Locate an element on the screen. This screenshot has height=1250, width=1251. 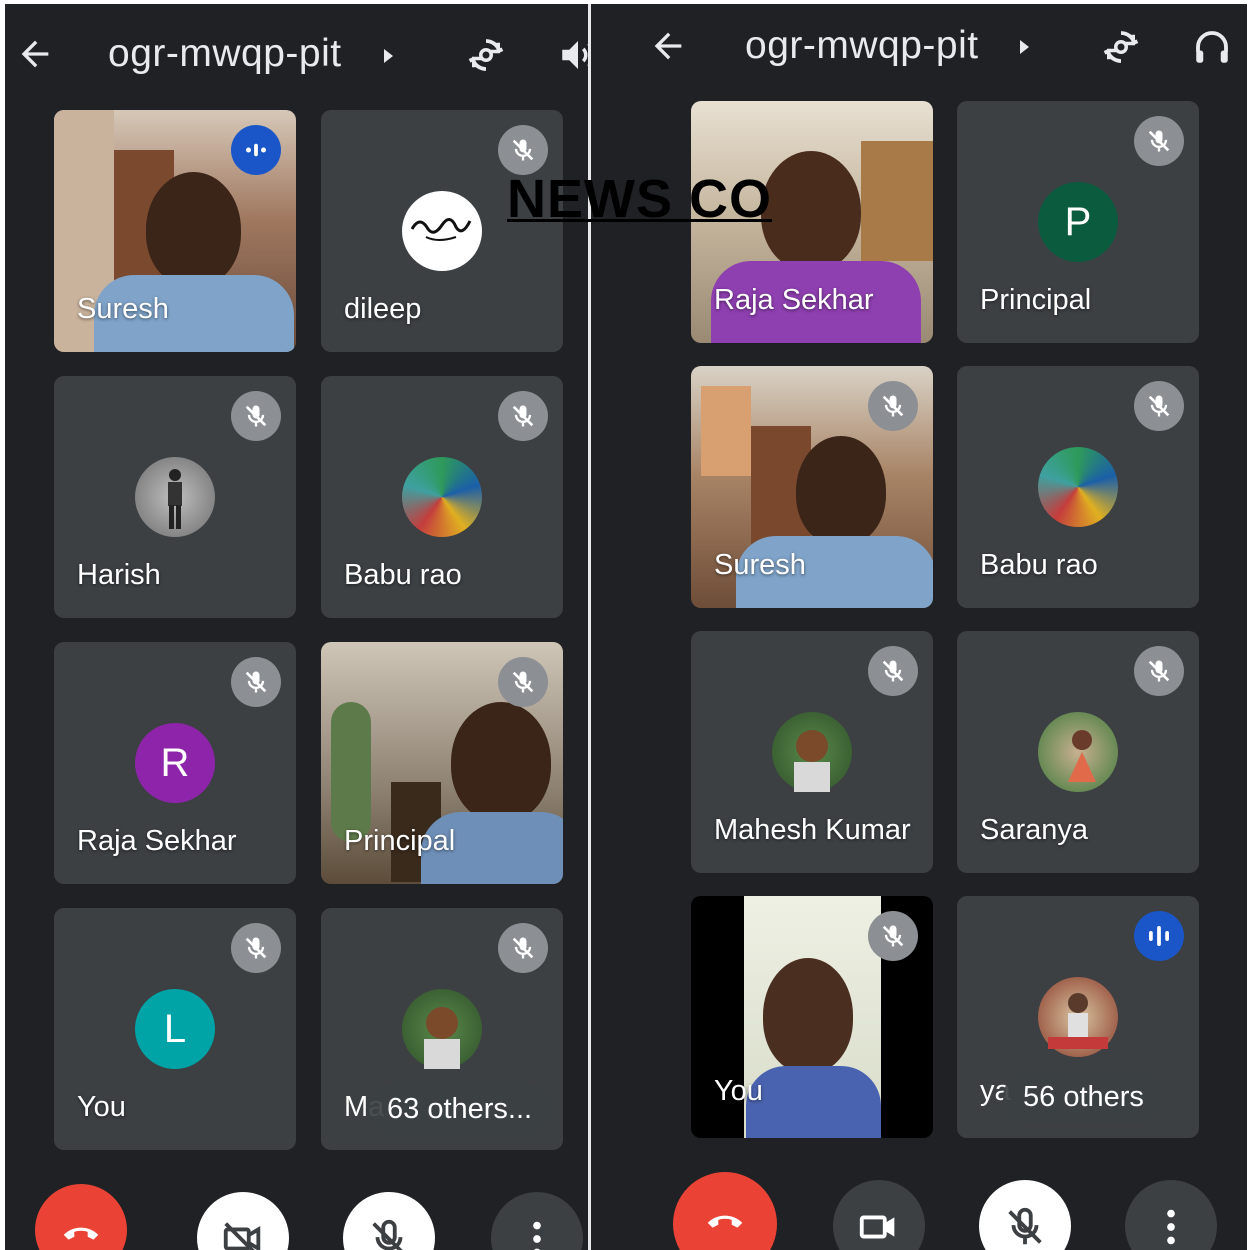
avatar: P is located at coordinates (1078, 222).